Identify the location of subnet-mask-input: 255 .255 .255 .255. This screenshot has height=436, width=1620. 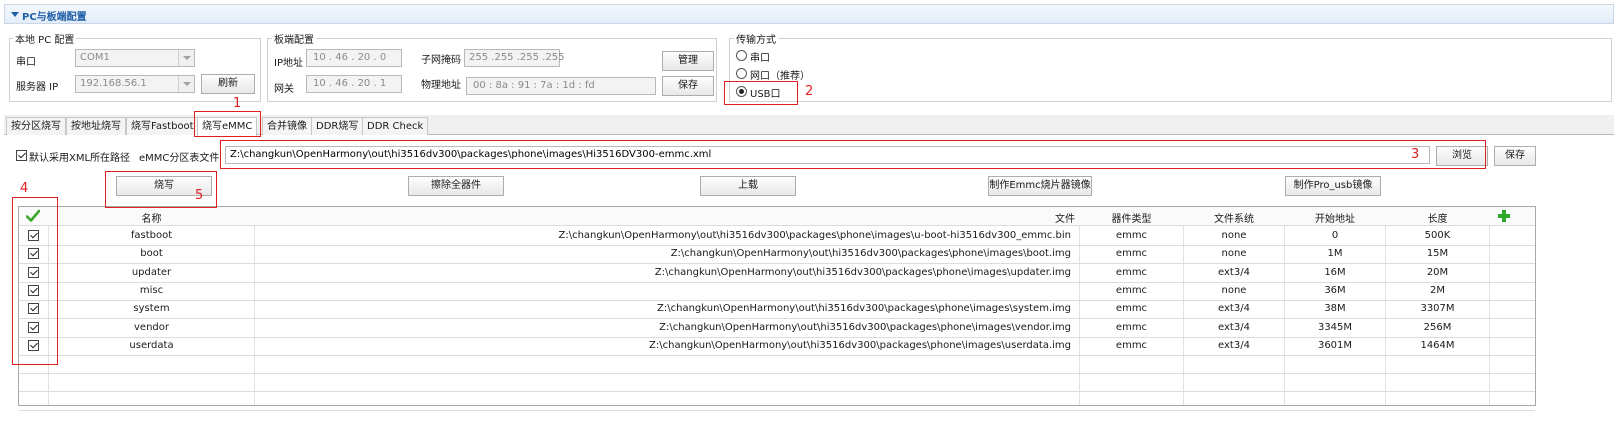
(514, 58).